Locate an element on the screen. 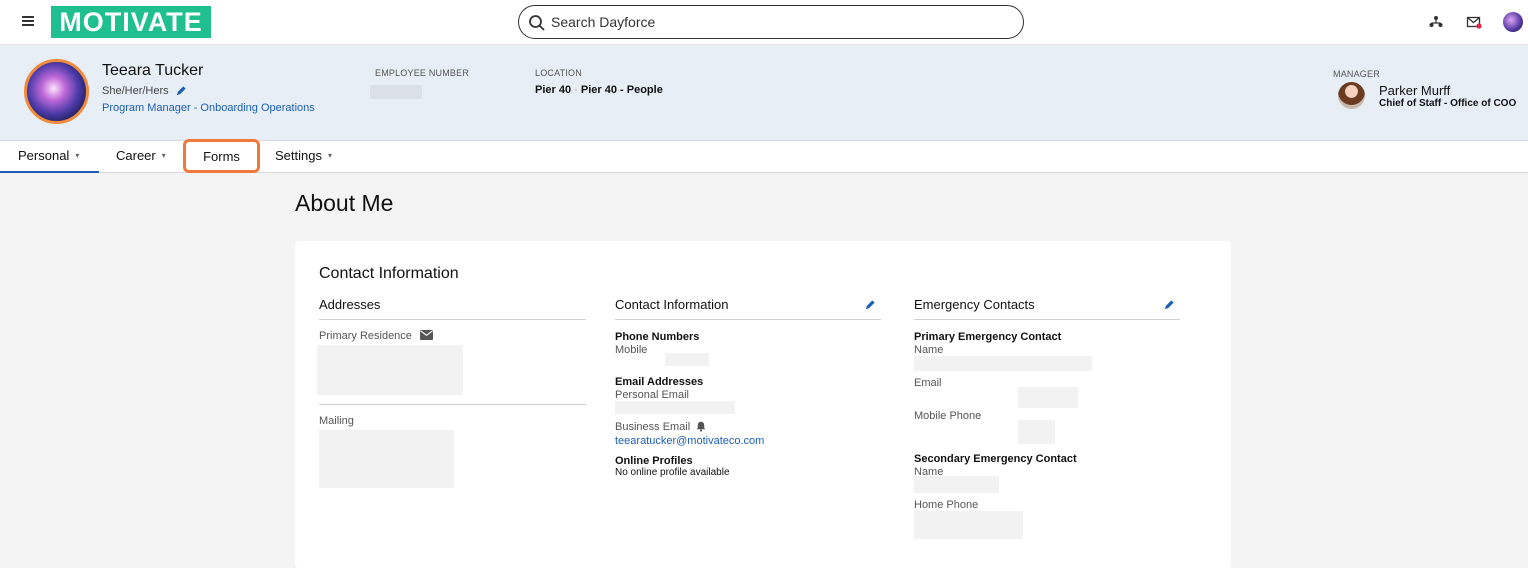 This screenshot has width=1528, height=568. online-profiles-value: No online profile available is located at coordinates (672, 472).